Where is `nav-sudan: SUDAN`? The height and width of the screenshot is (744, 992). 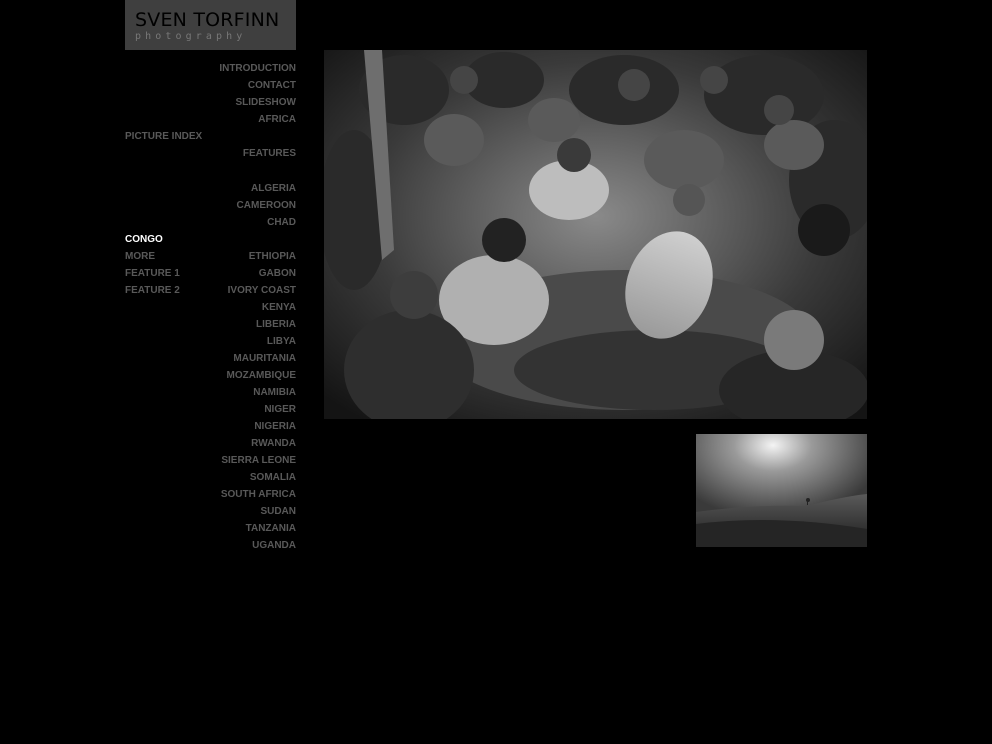 nav-sudan: SUDAN is located at coordinates (210, 511).